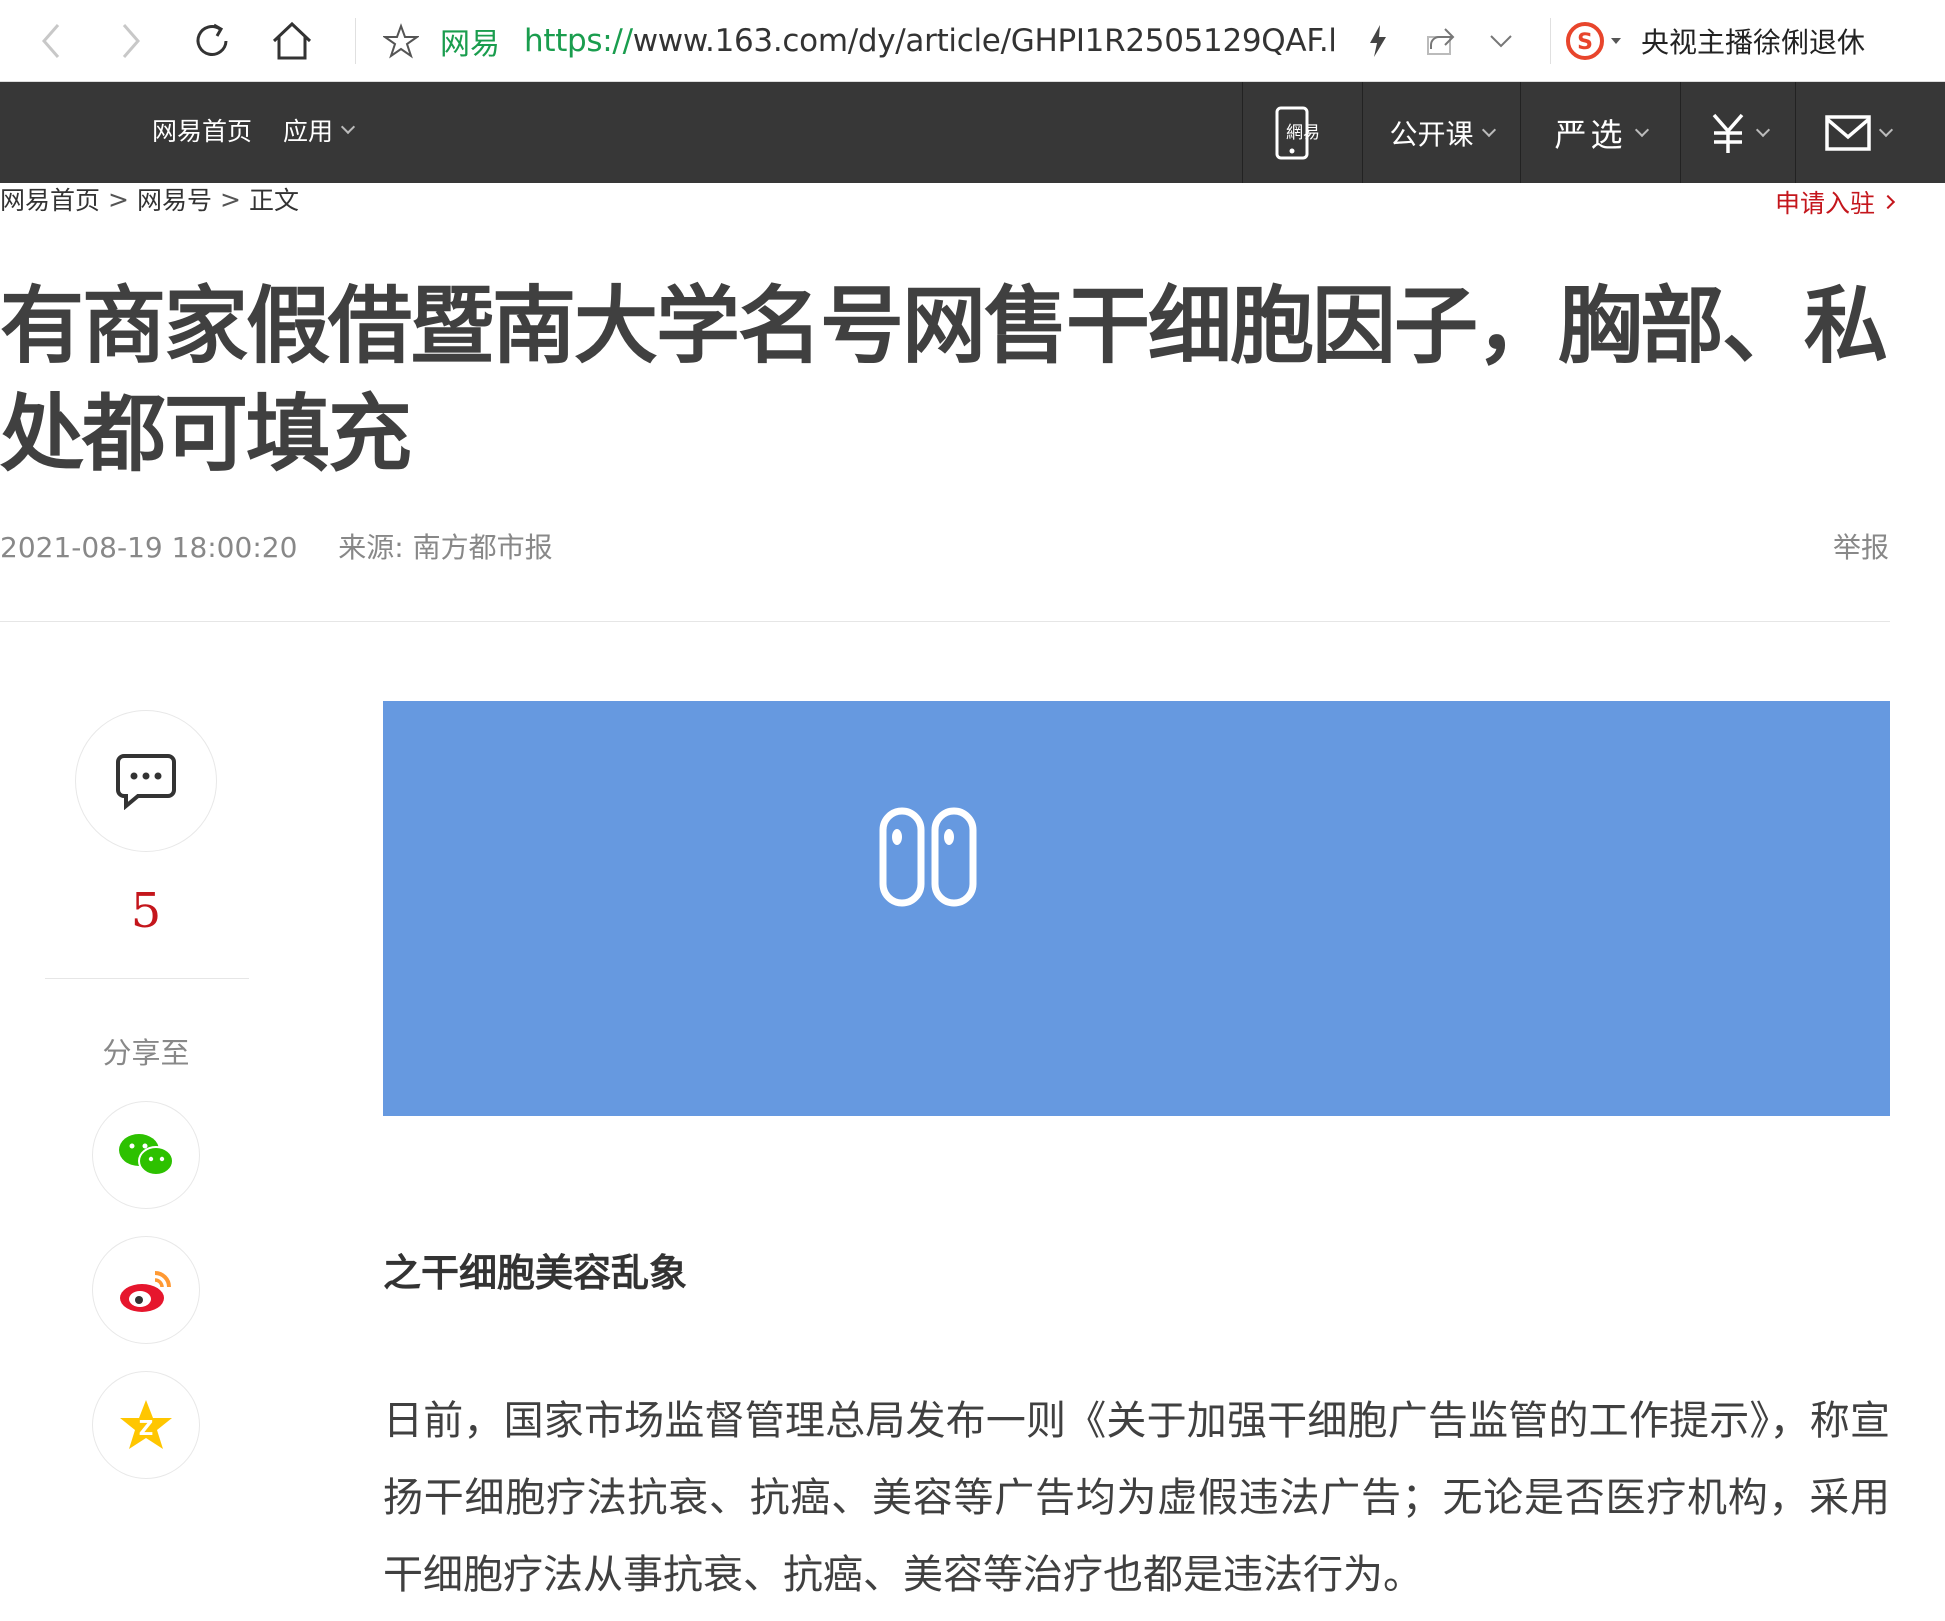 This screenshot has height=1621, width=1945. I want to click on star-icon, so click(401, 41).